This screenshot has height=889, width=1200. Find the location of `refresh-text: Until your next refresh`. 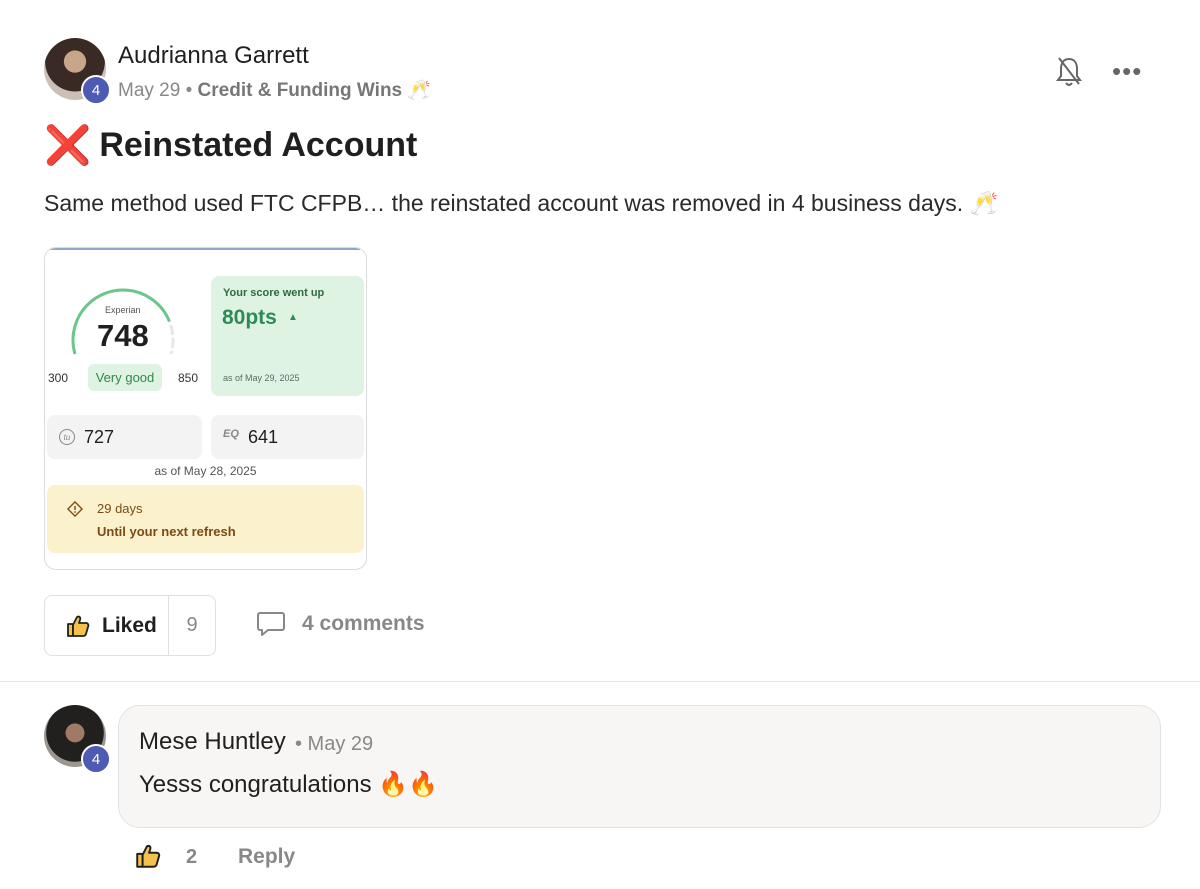

refresh-text: Until your next refresh is located at coordinates (166, 531).